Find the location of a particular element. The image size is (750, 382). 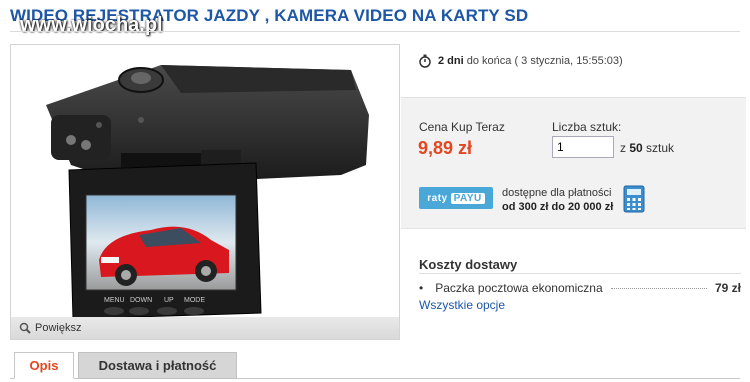

shipping-option-price: 79 zł is located at coordinates (727, 288).